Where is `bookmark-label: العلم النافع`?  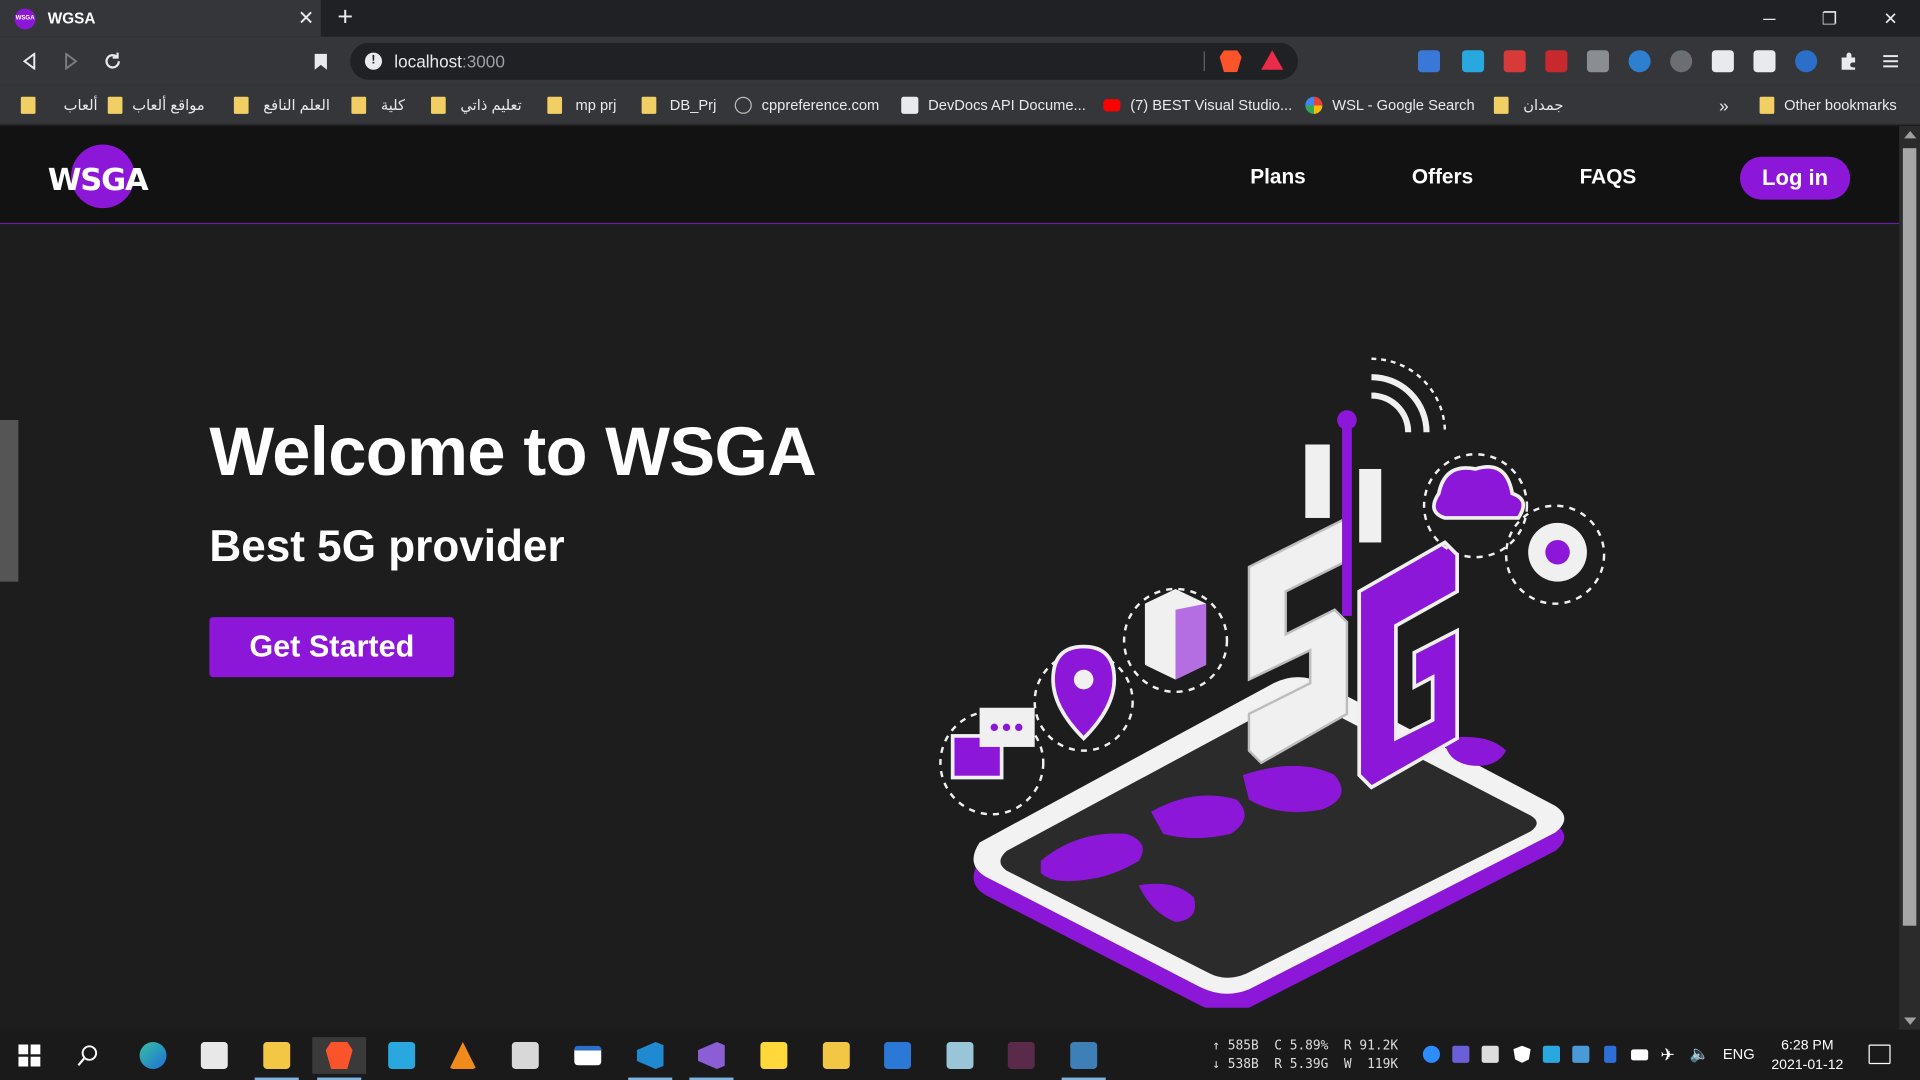 bookmark-label: العلم النافع is located at coordinates (296, 105).